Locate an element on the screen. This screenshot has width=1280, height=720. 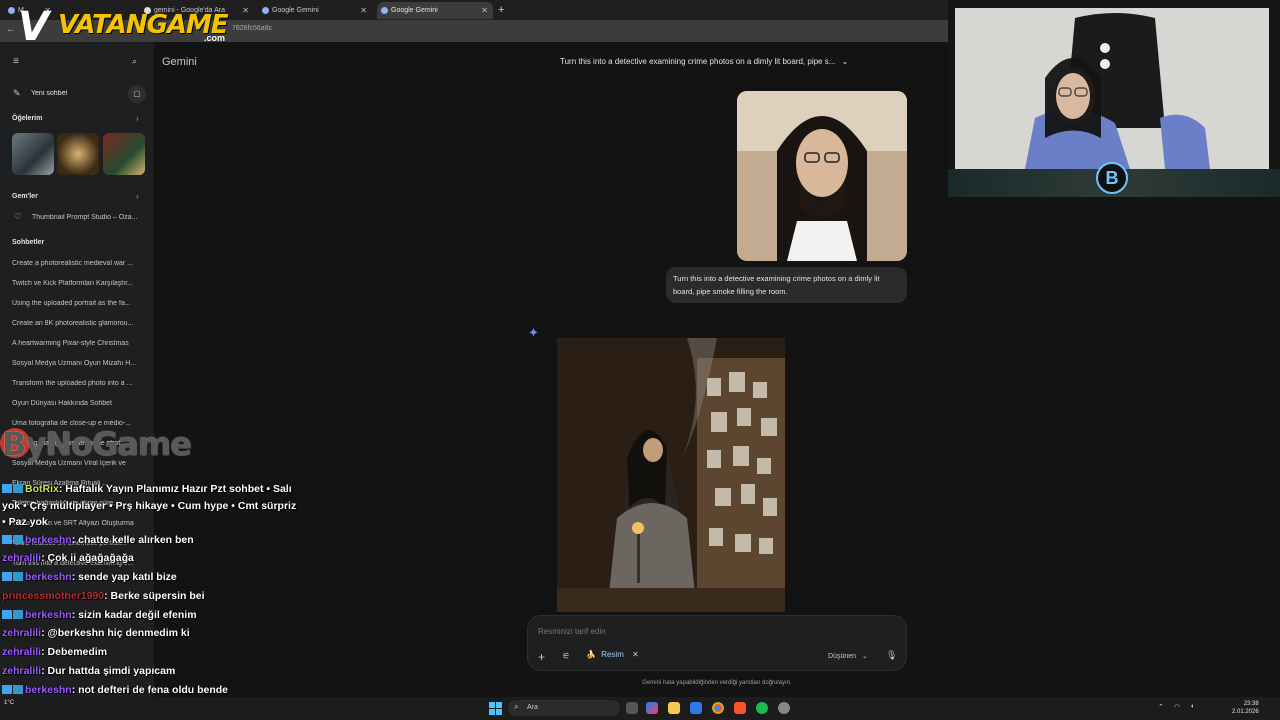
edit-icon: ✎ is located at coordinates (17, 93).